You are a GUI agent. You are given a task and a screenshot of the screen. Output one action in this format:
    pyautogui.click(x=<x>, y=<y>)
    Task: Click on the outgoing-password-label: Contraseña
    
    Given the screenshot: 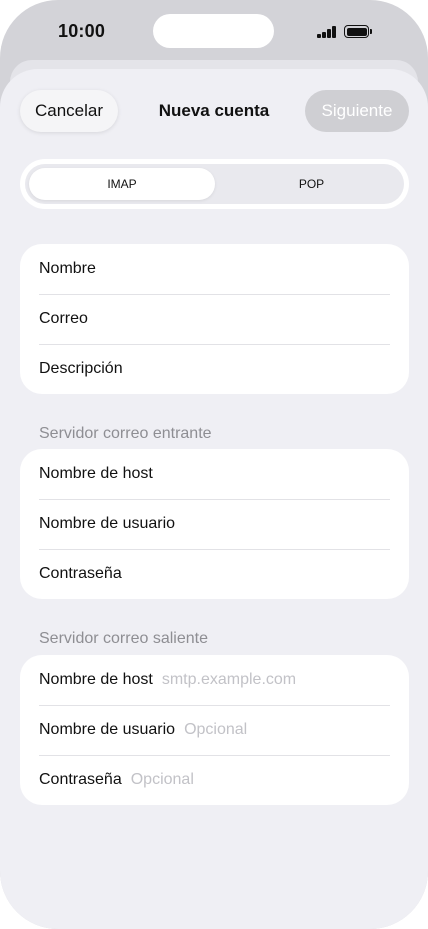 What is the action you would take?
    pyautogui.click(x=80, y=779)
    